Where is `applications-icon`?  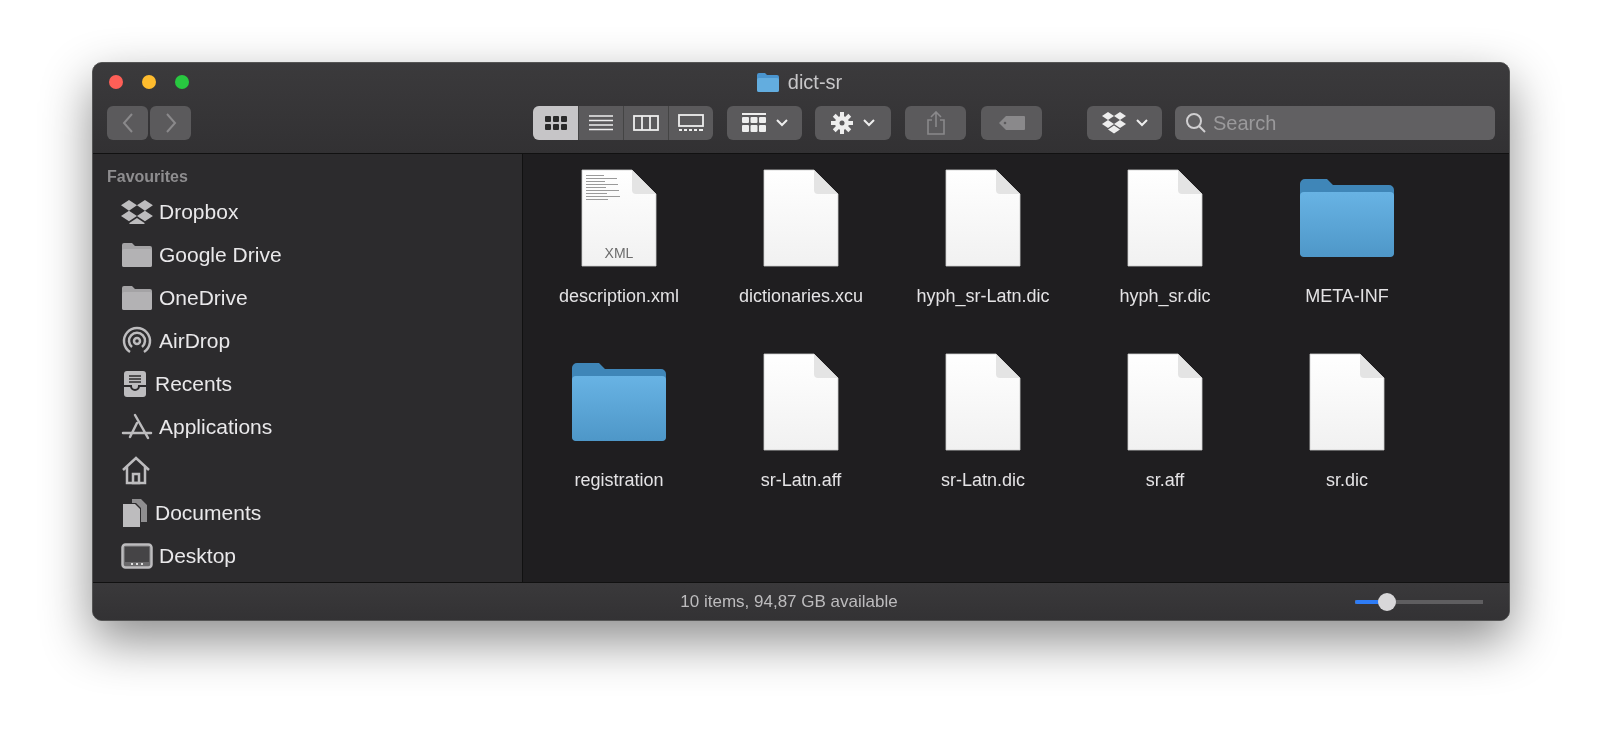
applications-icon is located at coordinates (137, 426).